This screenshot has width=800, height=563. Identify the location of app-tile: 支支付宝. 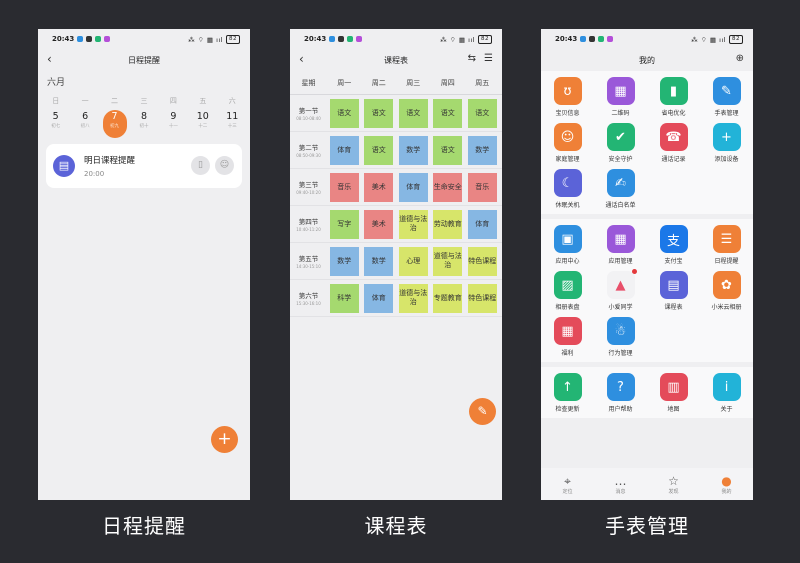
(673, 245).